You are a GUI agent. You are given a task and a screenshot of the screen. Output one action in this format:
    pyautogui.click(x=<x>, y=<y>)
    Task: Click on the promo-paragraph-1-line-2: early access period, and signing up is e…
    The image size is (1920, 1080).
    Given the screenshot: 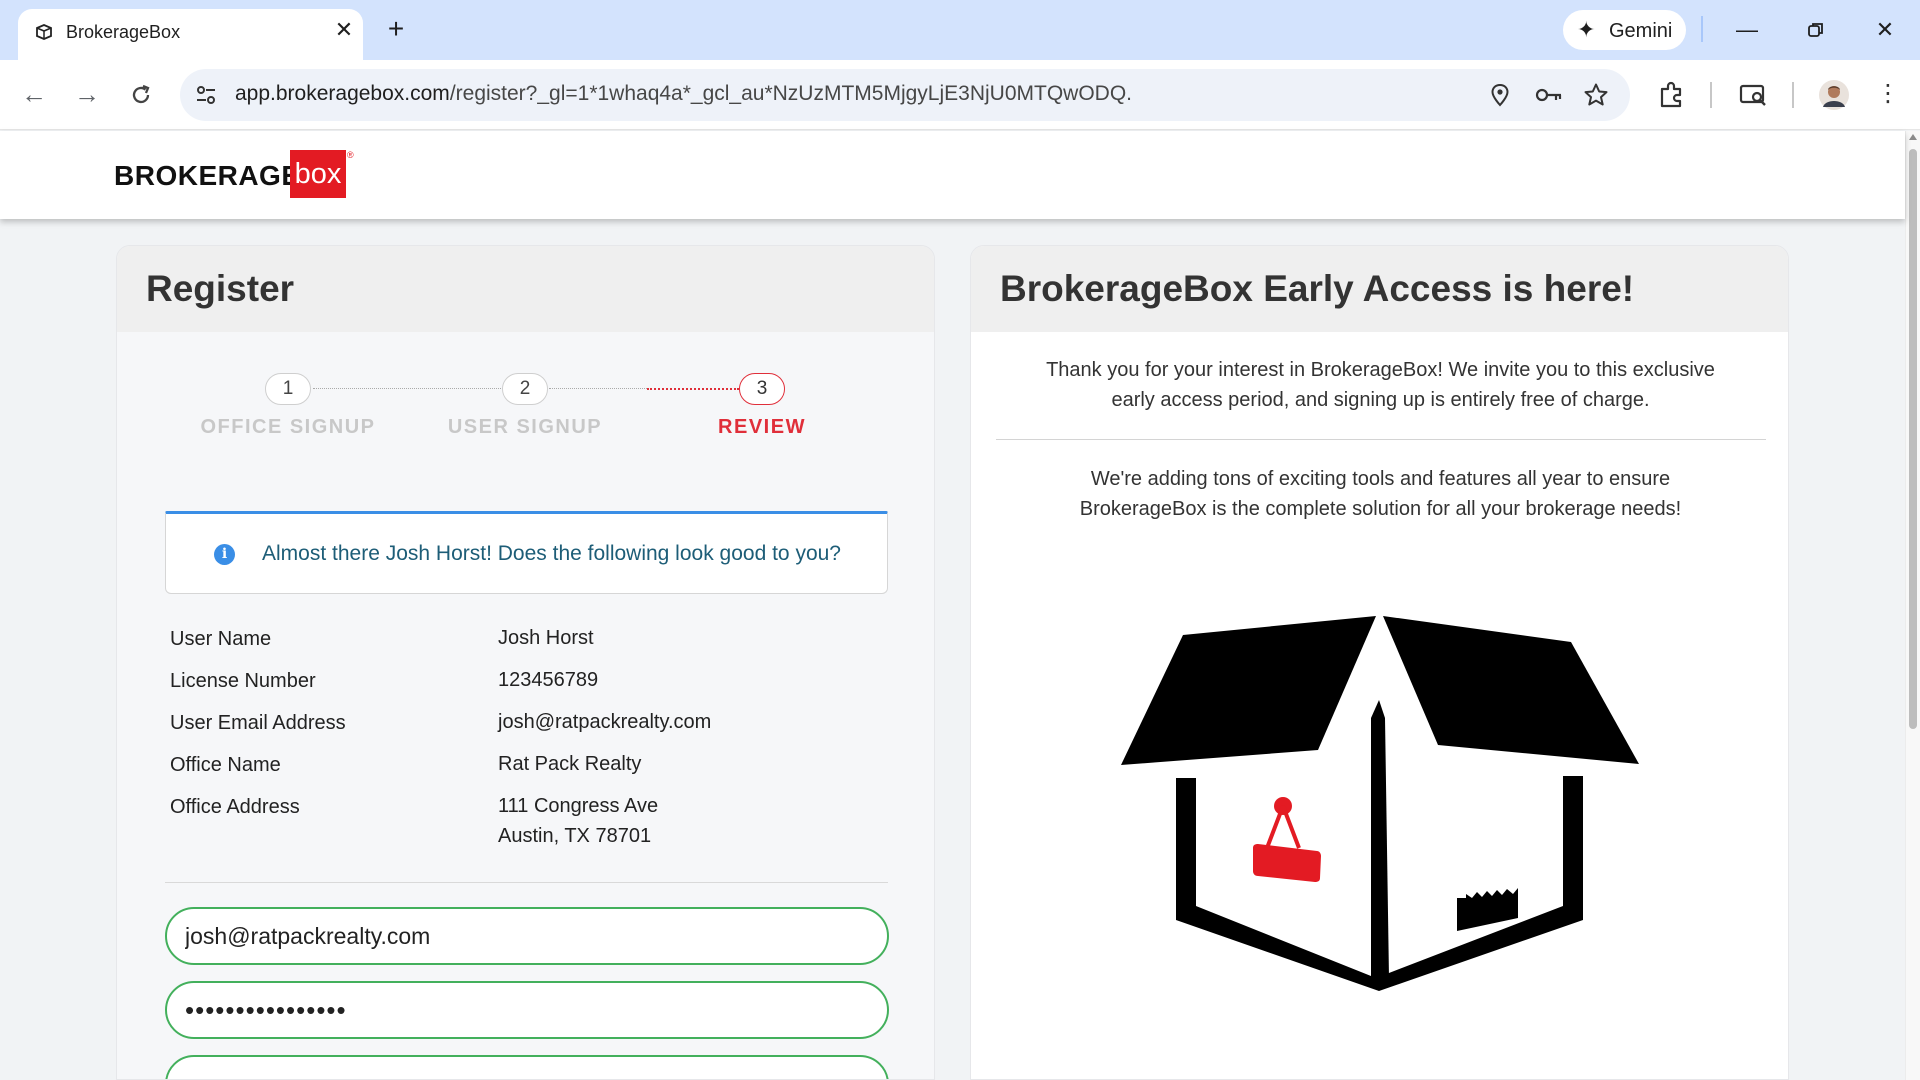 What is the action you would take?
    pyautogui.click(x=1380, y=400)
    